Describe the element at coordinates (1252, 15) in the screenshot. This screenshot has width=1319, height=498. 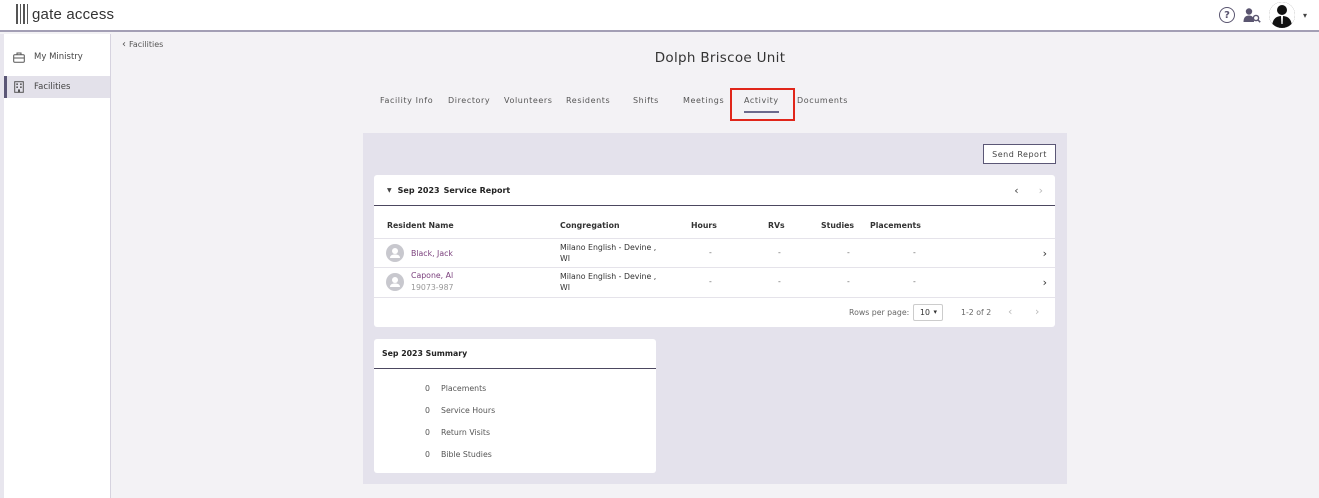
I see `people-search-icon` at that location.